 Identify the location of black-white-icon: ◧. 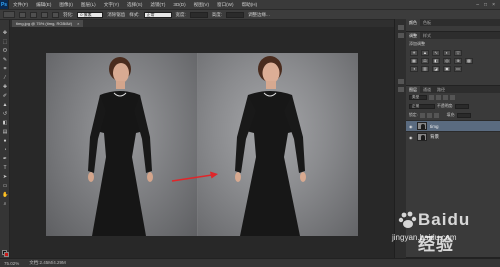
(436, 61).